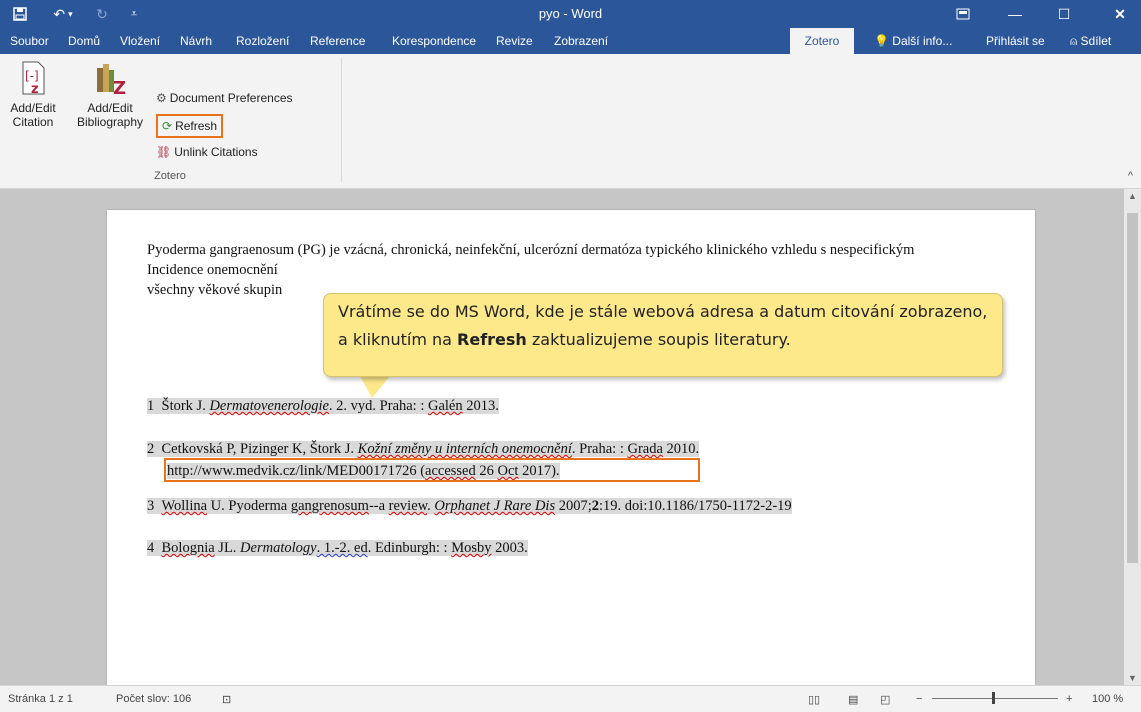  I want to click on tab-zotero: Zotero, so click(822, 41).